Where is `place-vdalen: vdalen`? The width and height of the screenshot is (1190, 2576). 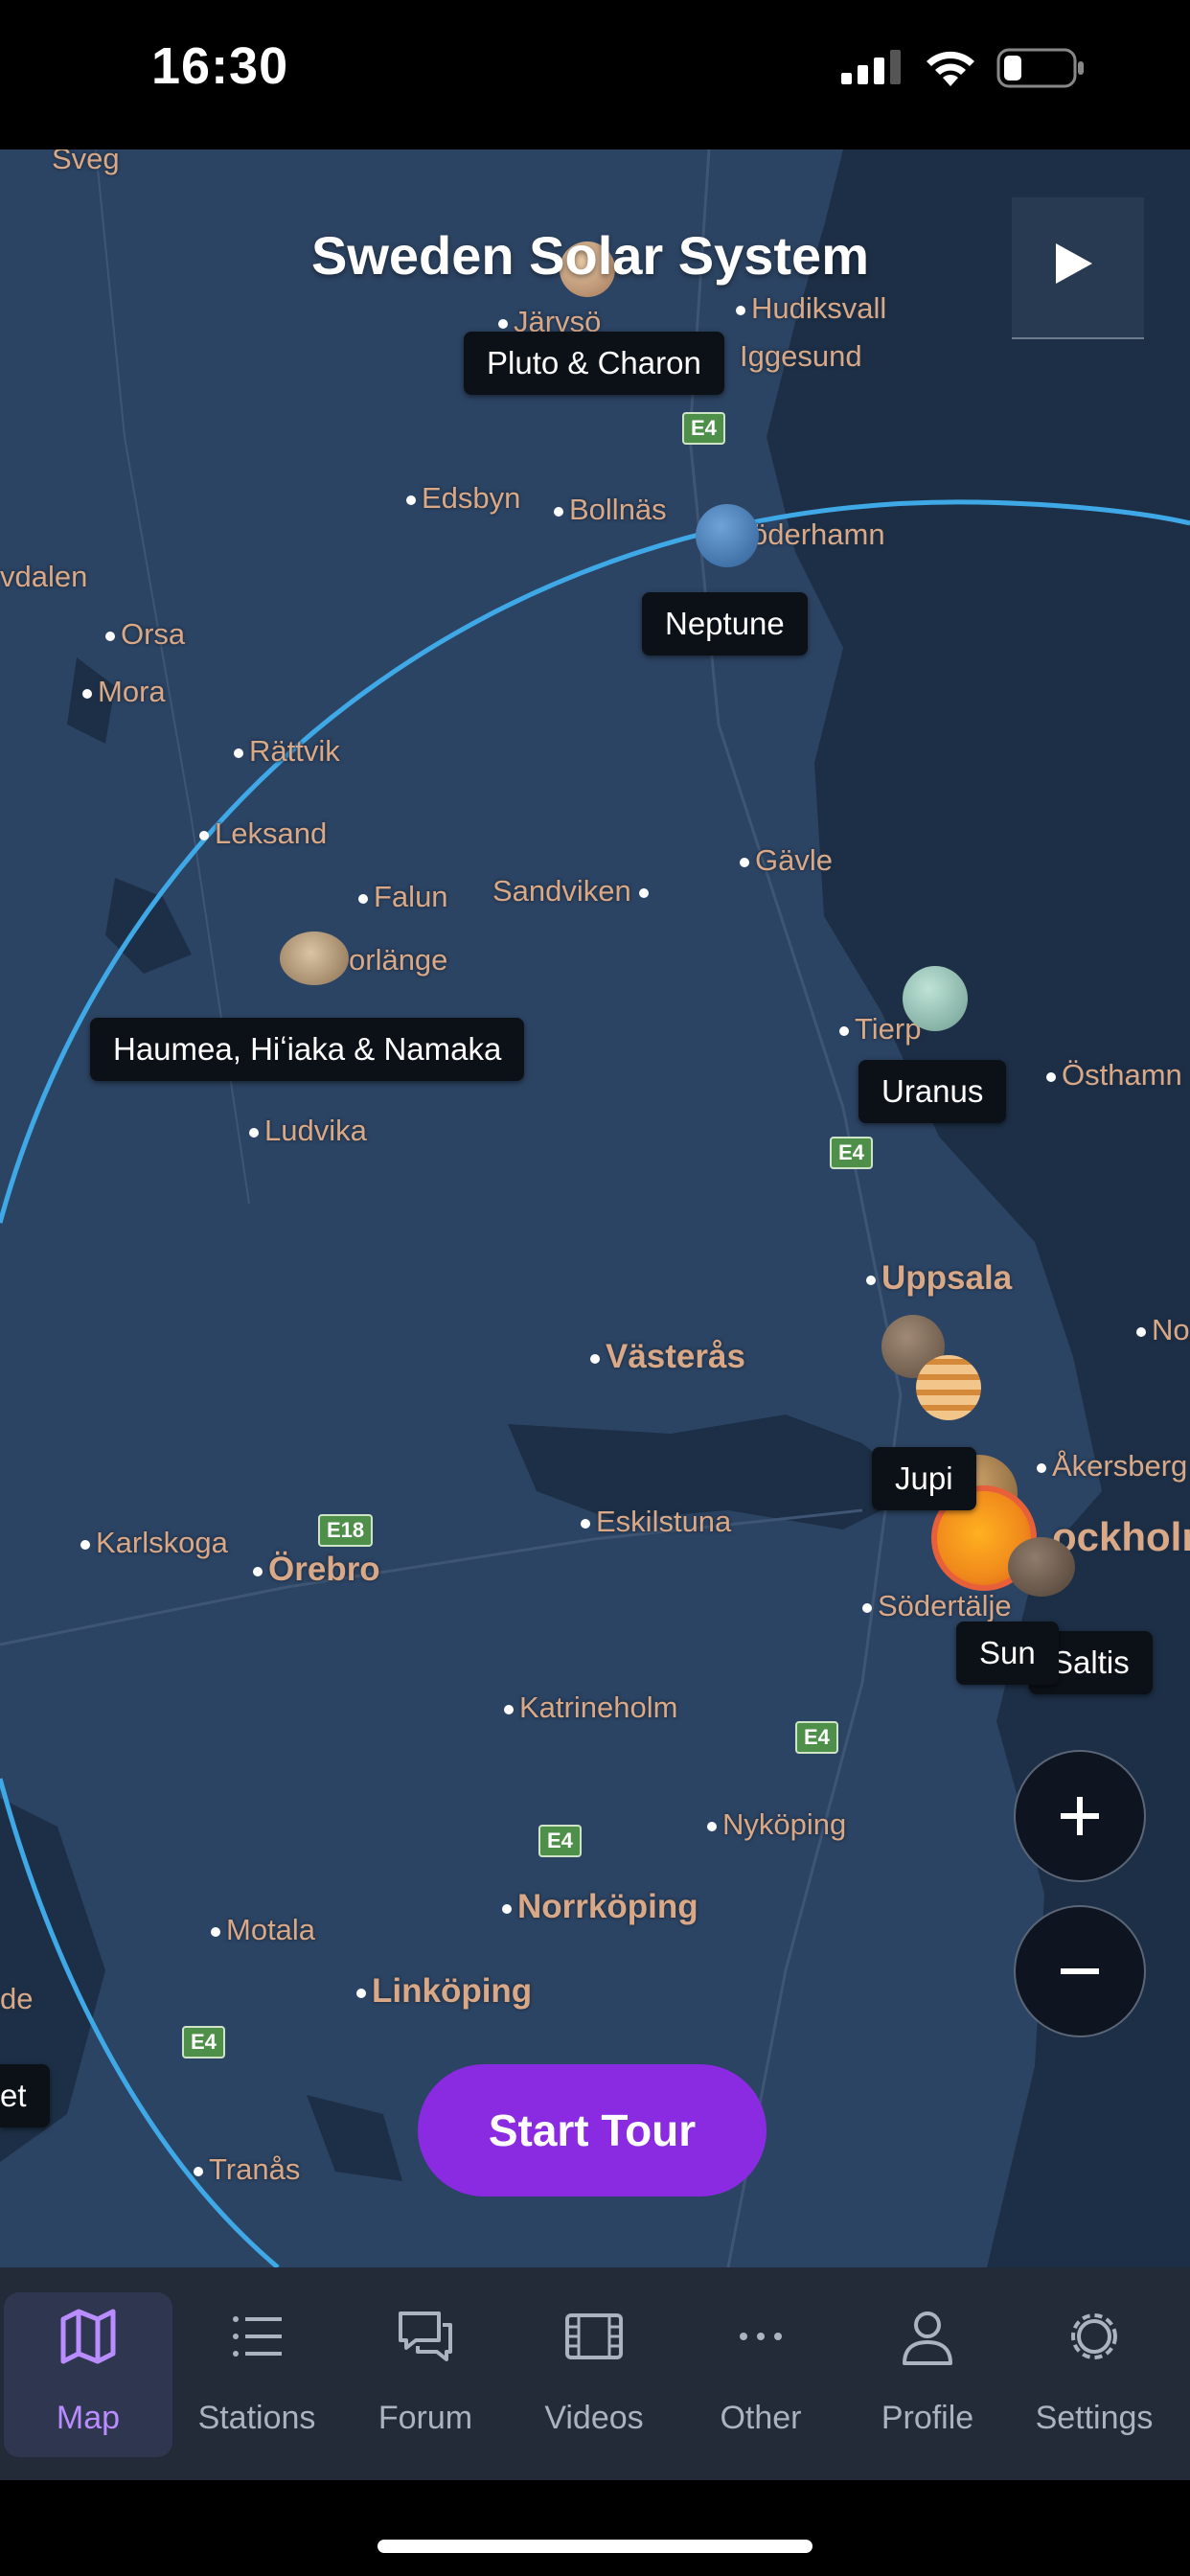
place-vdalen: vdalen is located at coordinates (44, 576).